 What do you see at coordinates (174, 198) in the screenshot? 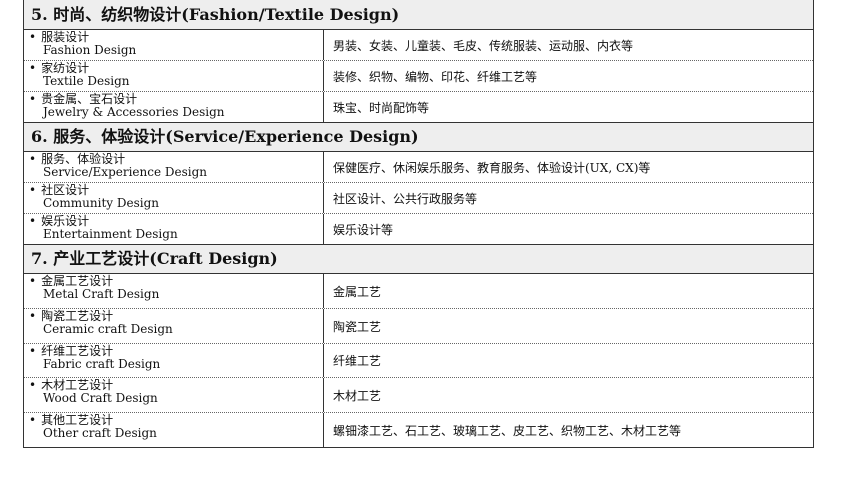
I see `category-cell: 社区设计 Community Design` at bounding box center [174, 198].